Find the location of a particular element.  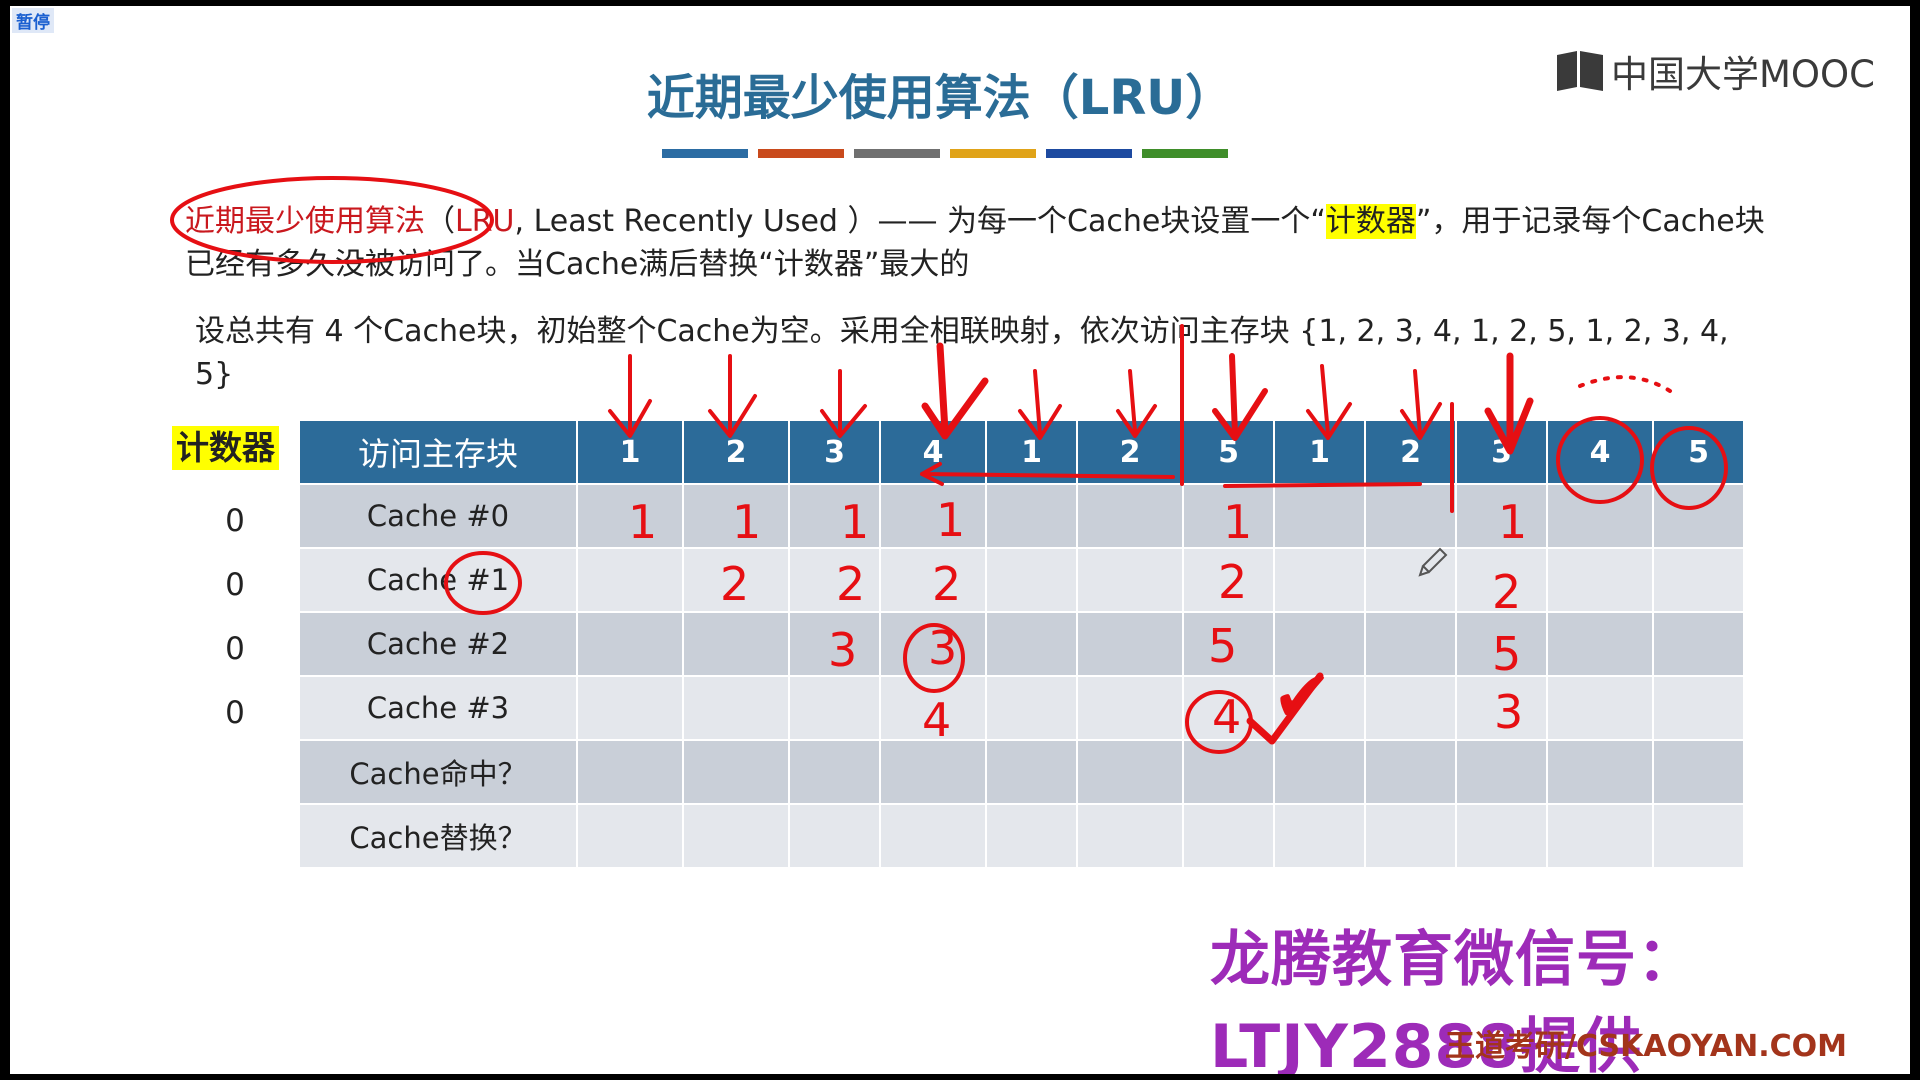

site-watermark: 王道考研/CSKAOYAN.COM is located at coordinates (1646, 1046).